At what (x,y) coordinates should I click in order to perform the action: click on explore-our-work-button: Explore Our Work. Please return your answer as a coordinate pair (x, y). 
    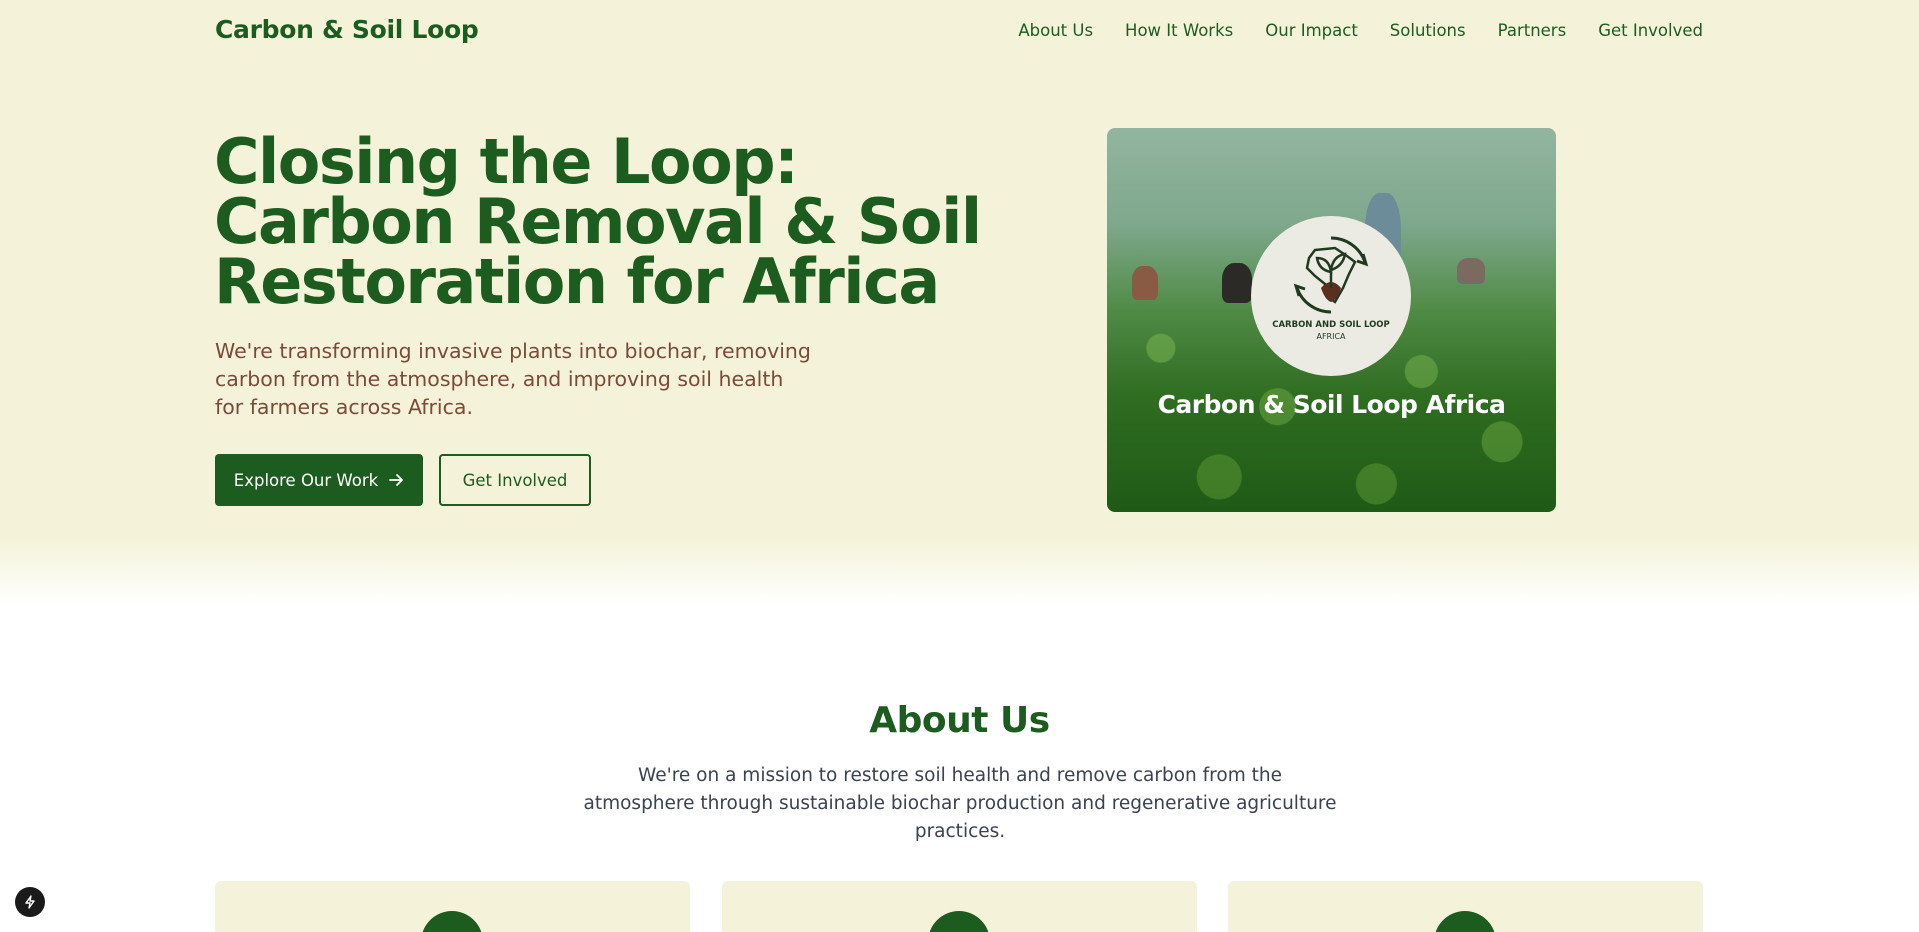
    Looking at the image, I should click on (319, 480).